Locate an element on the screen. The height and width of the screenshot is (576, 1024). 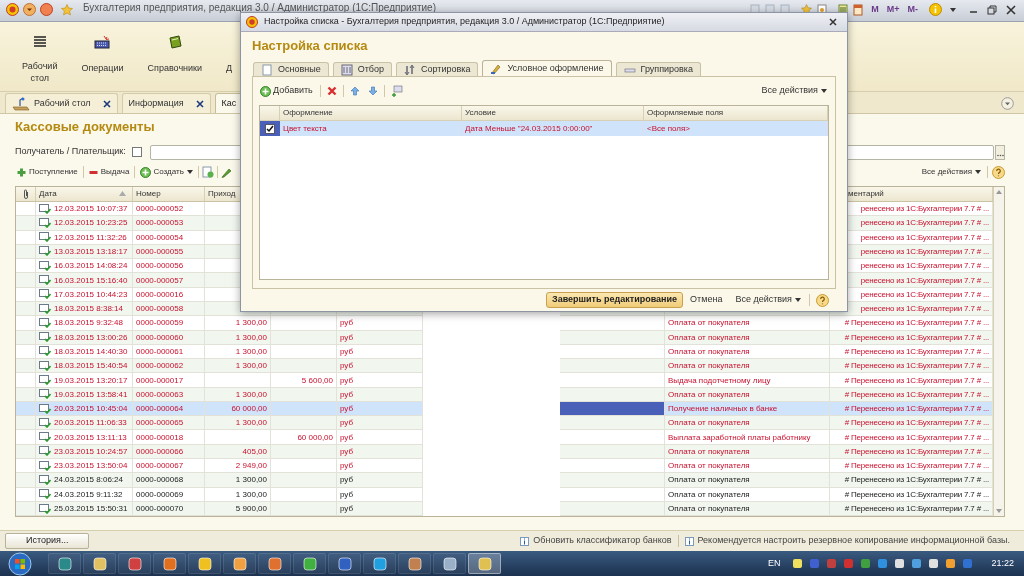
section-link: Д is located at coordinates (229, 68).